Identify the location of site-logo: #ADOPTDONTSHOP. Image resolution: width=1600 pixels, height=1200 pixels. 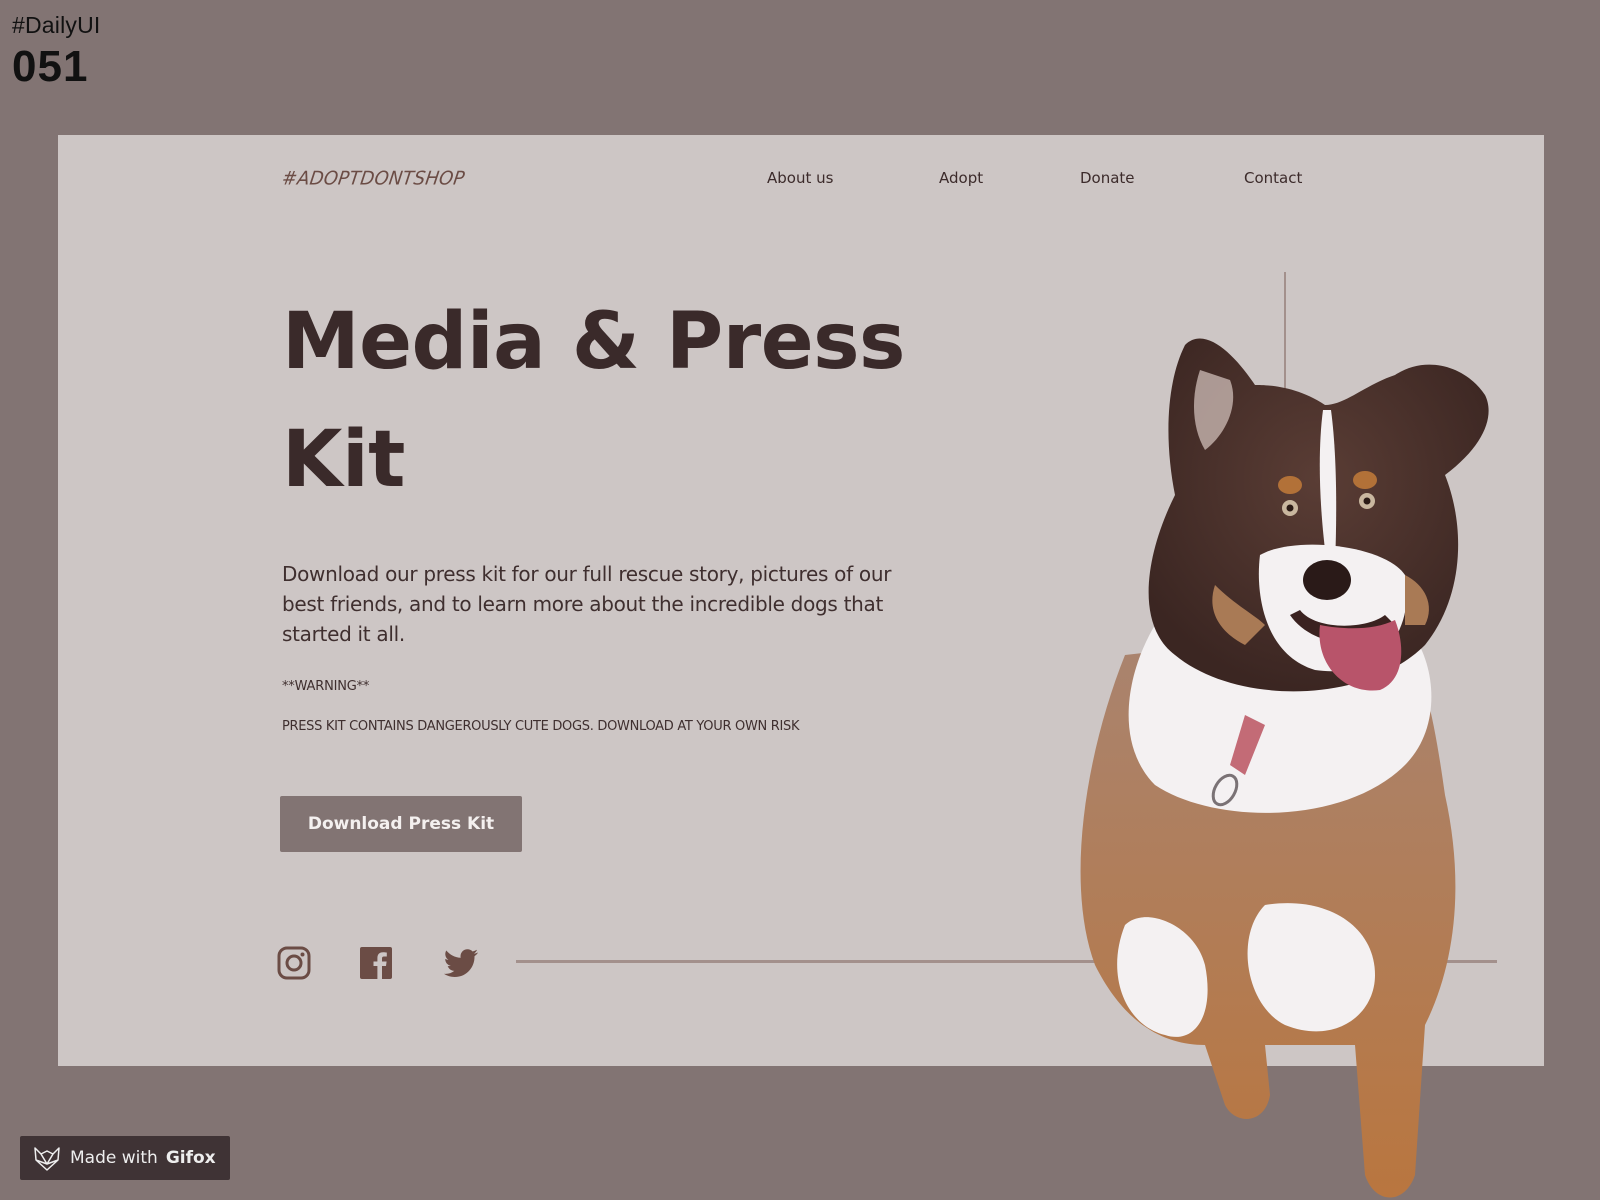
(373, 178).